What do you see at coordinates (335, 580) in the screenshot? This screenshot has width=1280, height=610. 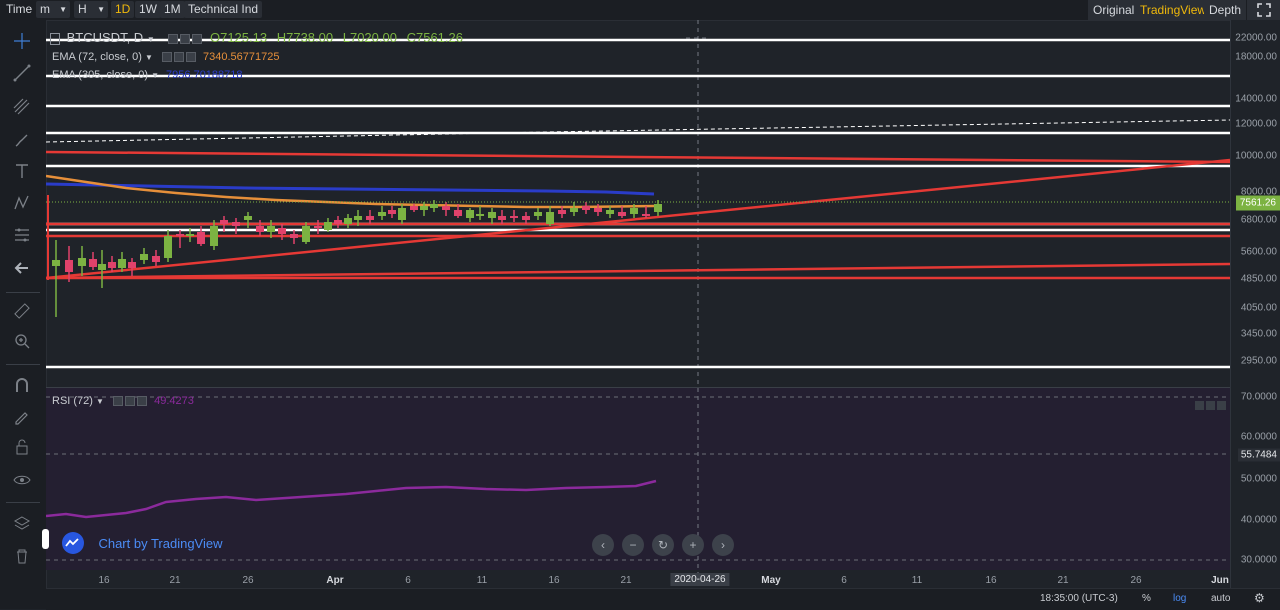 I see `time-axis-label: Apr` at bounding box center [335, 580].